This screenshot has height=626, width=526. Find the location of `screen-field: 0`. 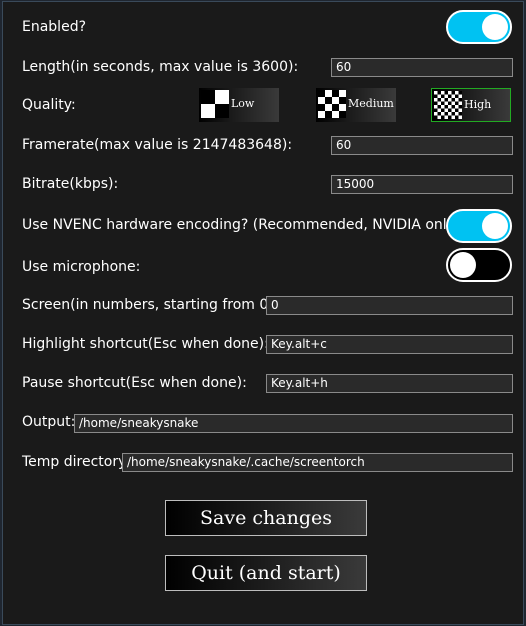

screen-field: 0 is located at coordinates (389, 305).